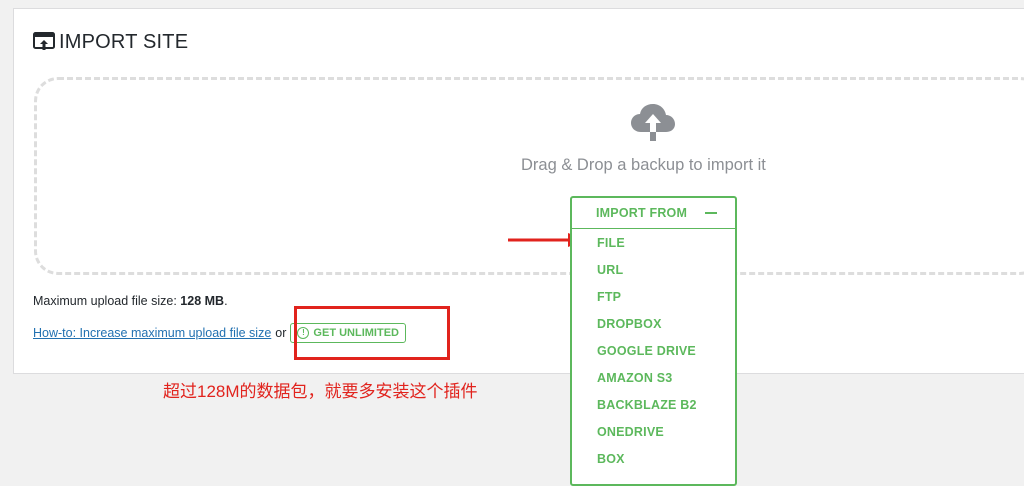 Image resolution: width=1024 pixels, height=486 pixels. What do you see at coordinates (653, 458) in the screenshot?
I see `menu-item-box: BOX` at bounding box center [653, 458].